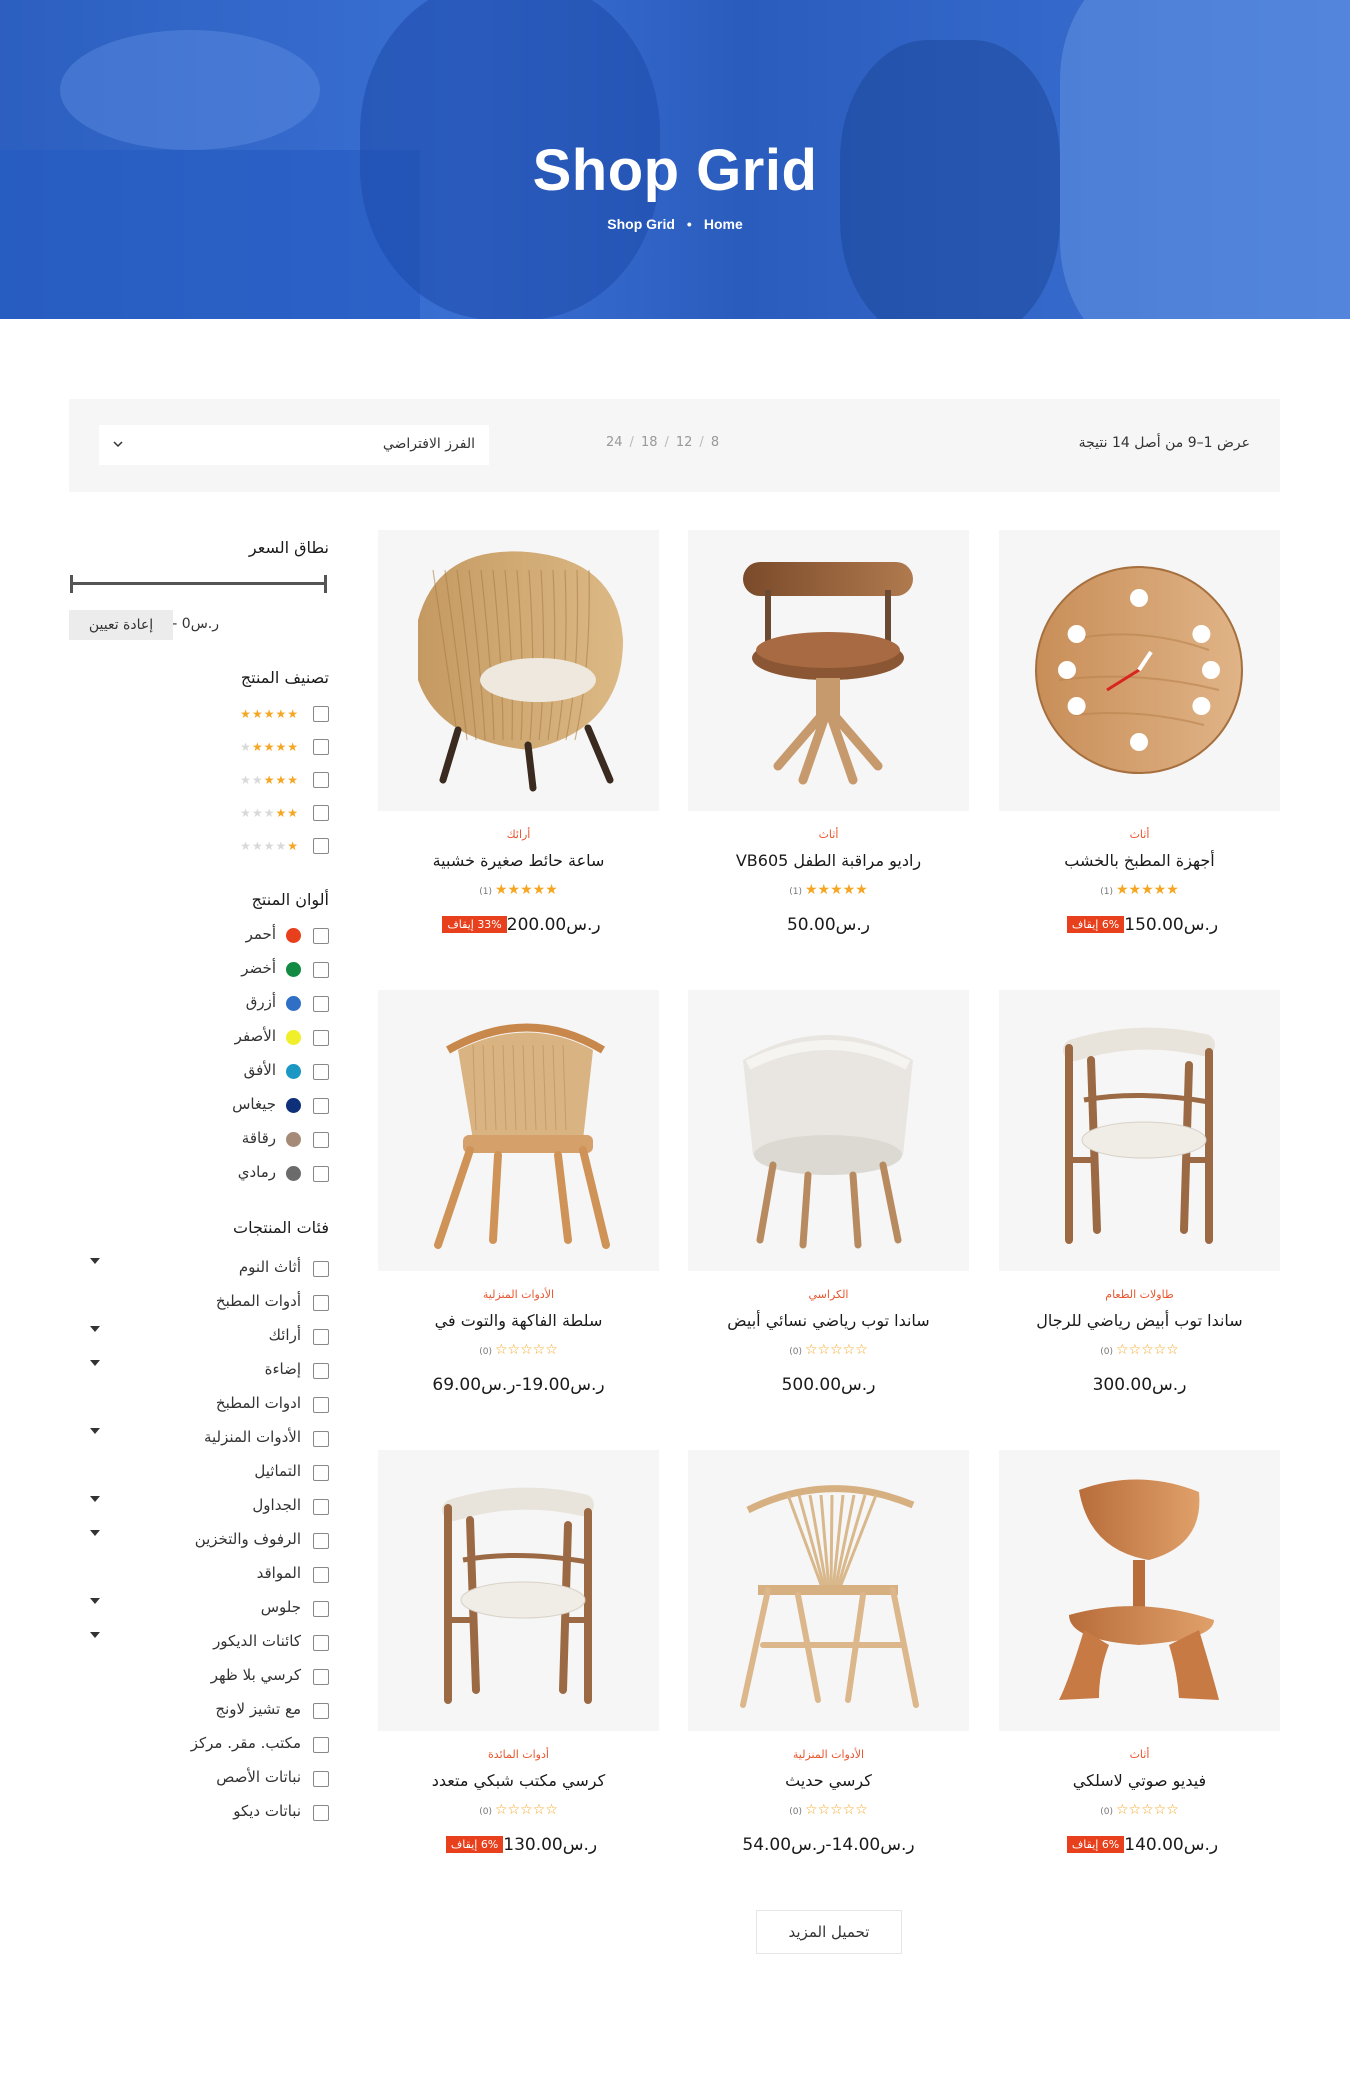 The image size is (1350, 2073). Describe the element at coordinates (321, 780) in the screenshot. I see `rating-3-checkbox` at that location.